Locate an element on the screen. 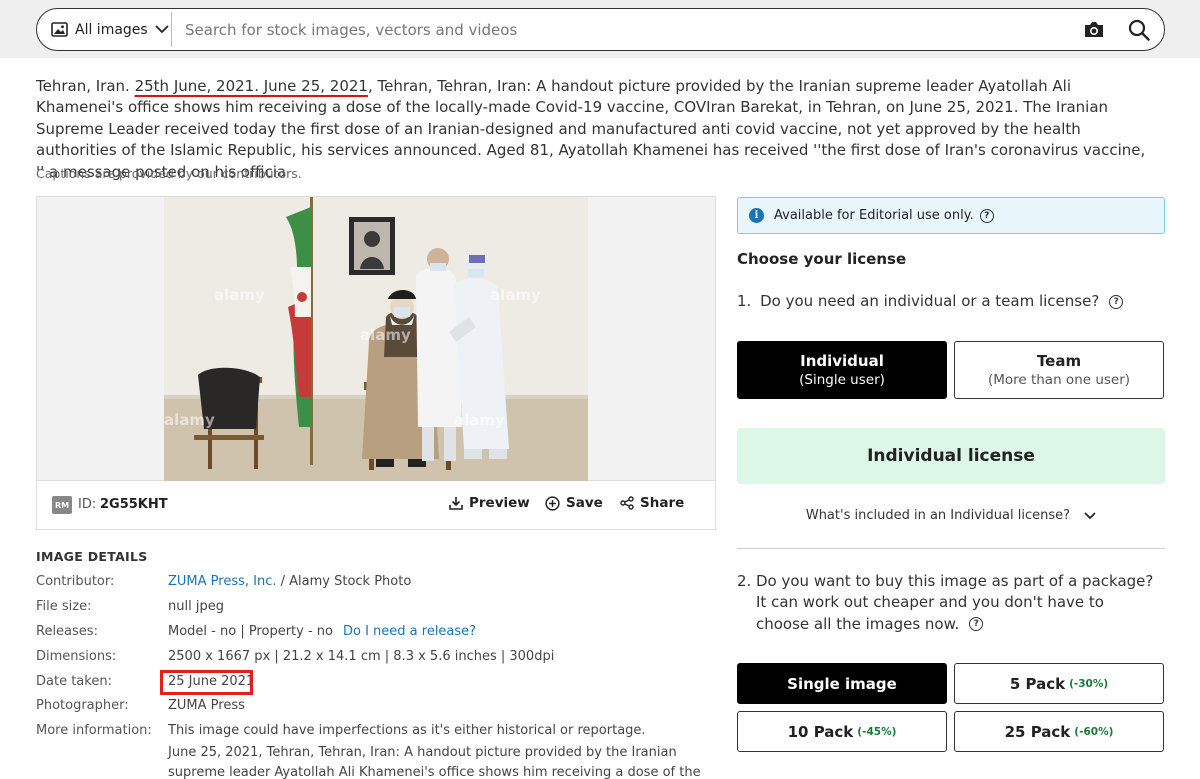 The image size is (1200, 779). date-taken-label: Date taken: is located at coordinates (74, 681).